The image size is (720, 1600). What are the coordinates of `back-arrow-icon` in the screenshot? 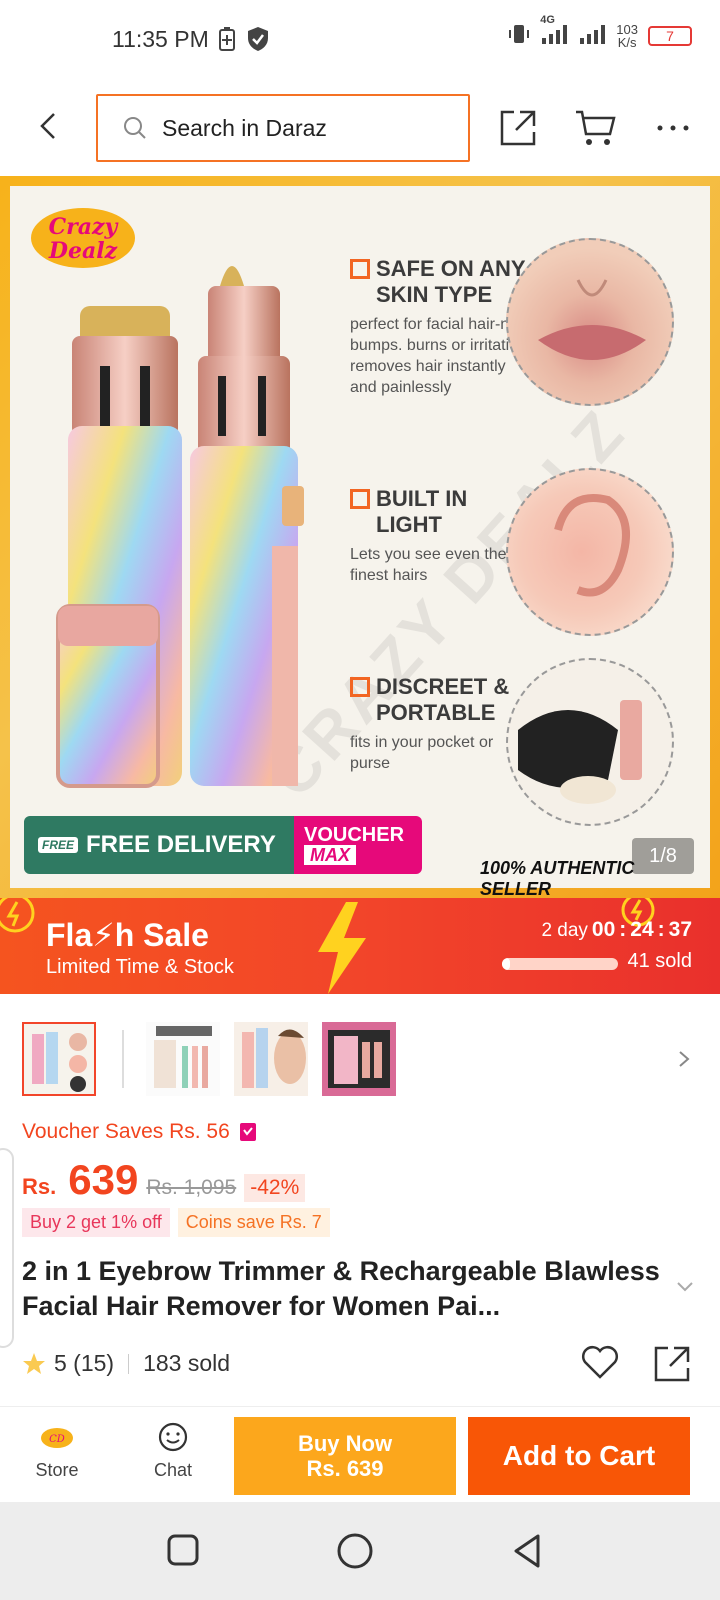 It's located at (47, 126).